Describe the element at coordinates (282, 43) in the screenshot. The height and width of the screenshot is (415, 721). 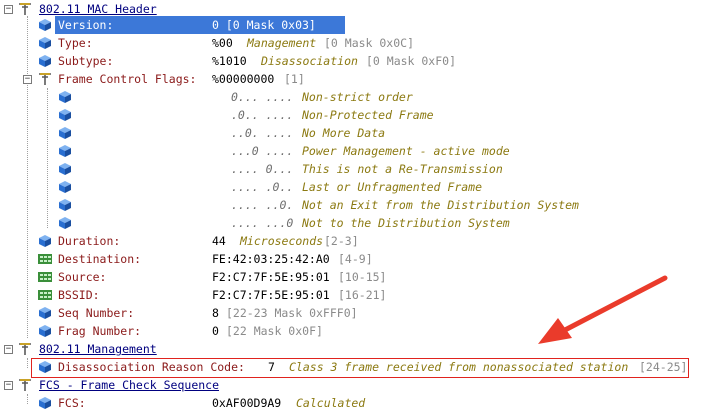
I see `field-description: Management` at that location.